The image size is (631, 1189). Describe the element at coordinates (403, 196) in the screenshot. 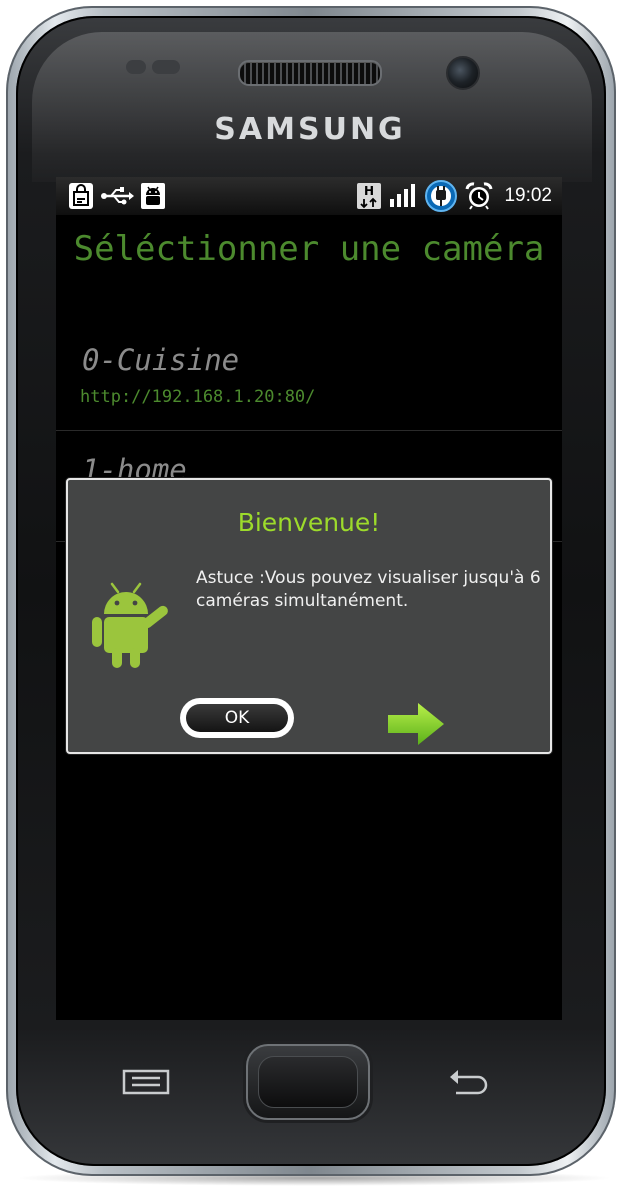

I see `signal-icon` at that location.